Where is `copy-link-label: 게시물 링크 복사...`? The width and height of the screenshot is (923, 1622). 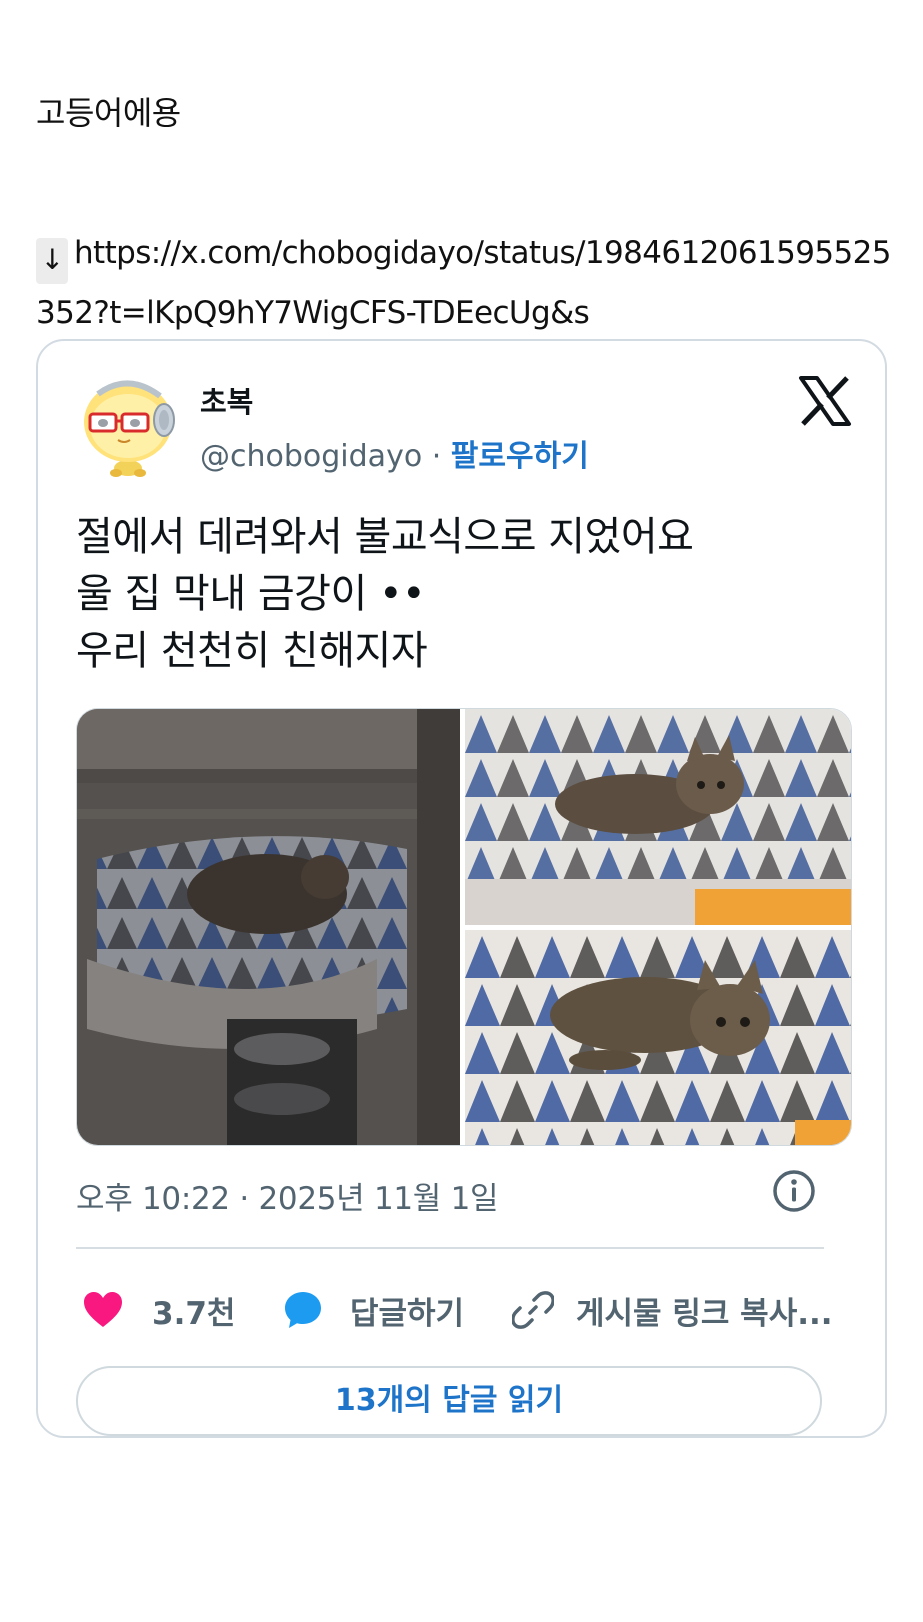 copy-link-label: 게시물 링크 복사... is located at coordinates (704, 1313).